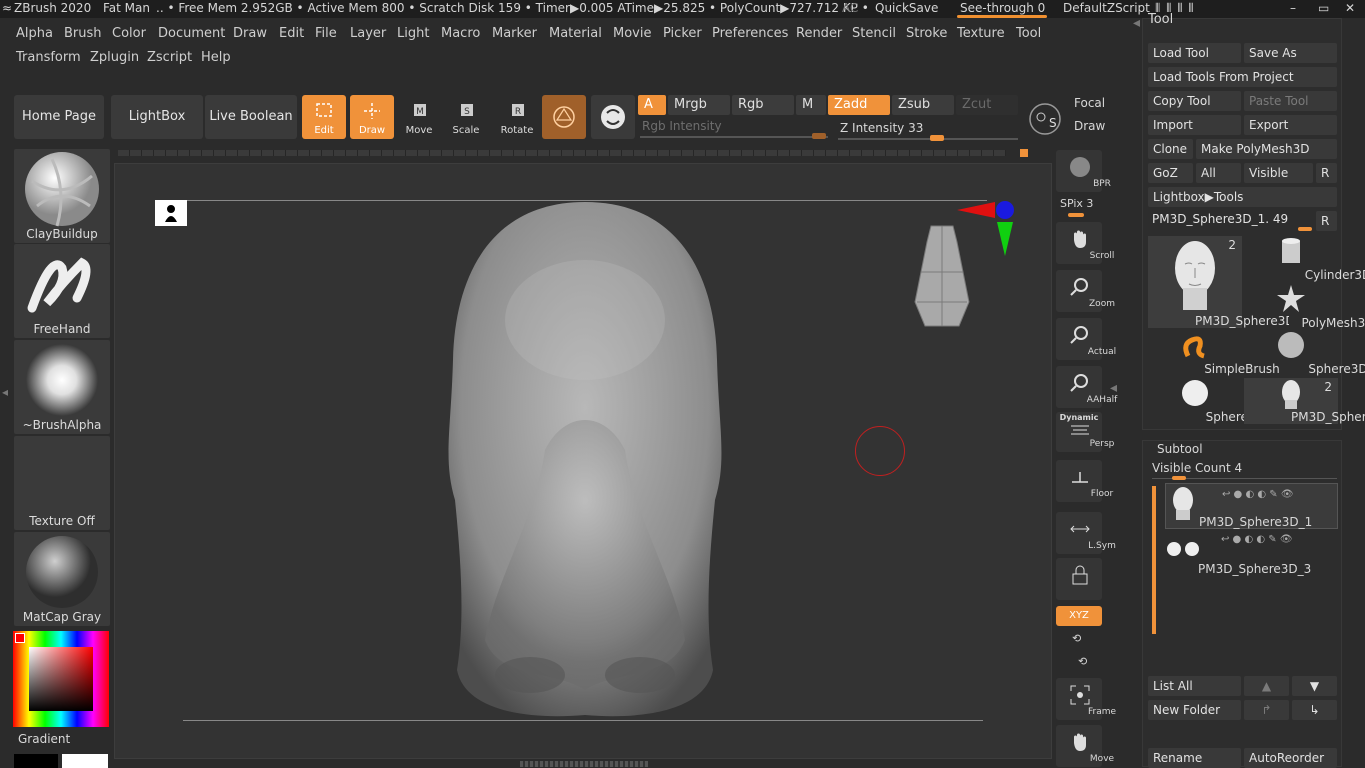  What do you see at coordinates (987, 105) in the screenshot?
I see `zcut-toggle: Zcut` at bounding box center [987, 105].